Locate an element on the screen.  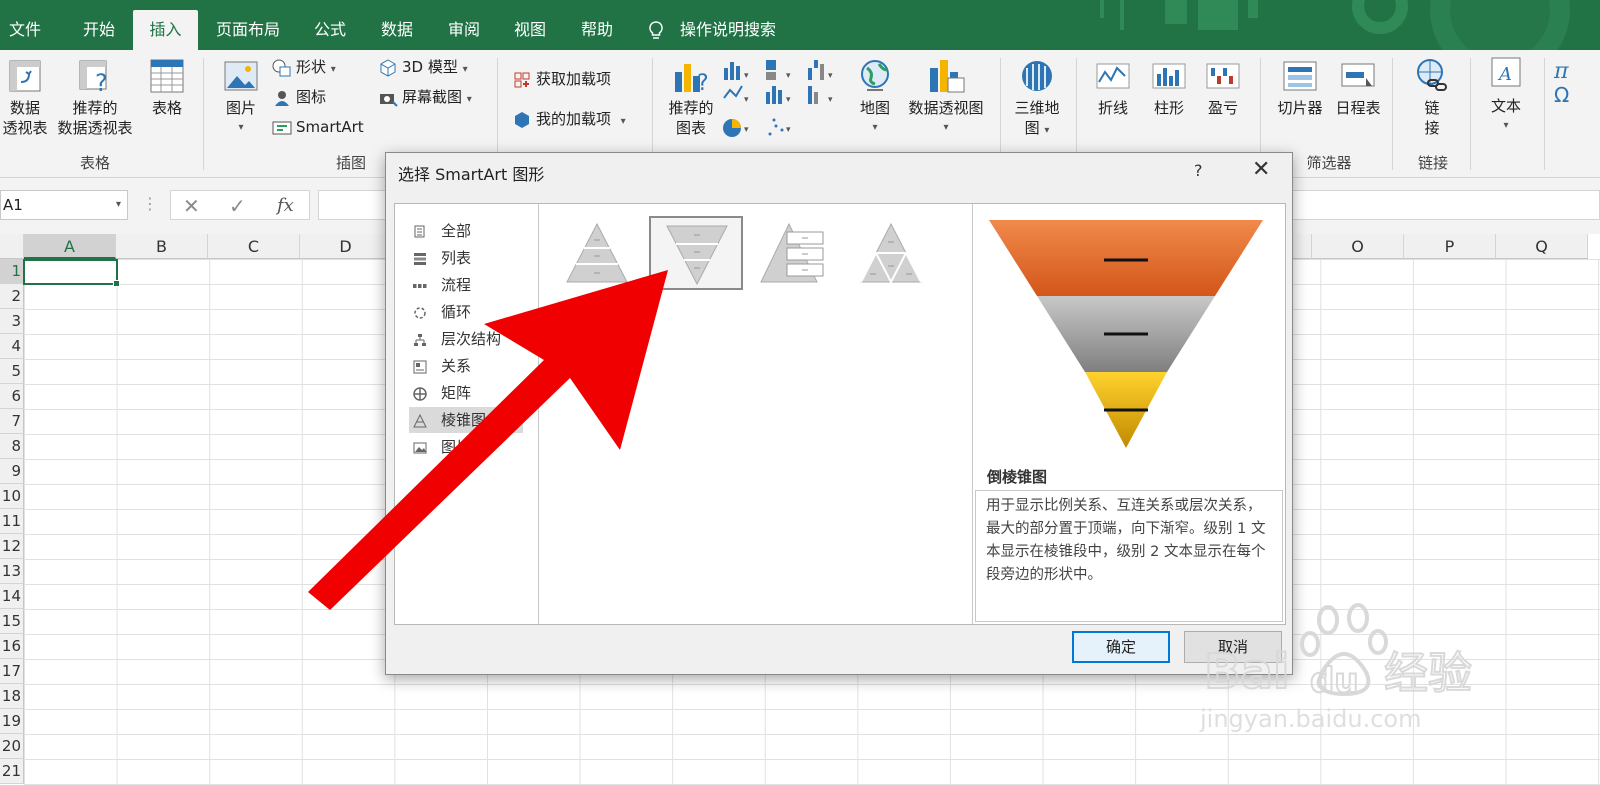
tab-review: 审阅 is located at coordinates (464, 30).